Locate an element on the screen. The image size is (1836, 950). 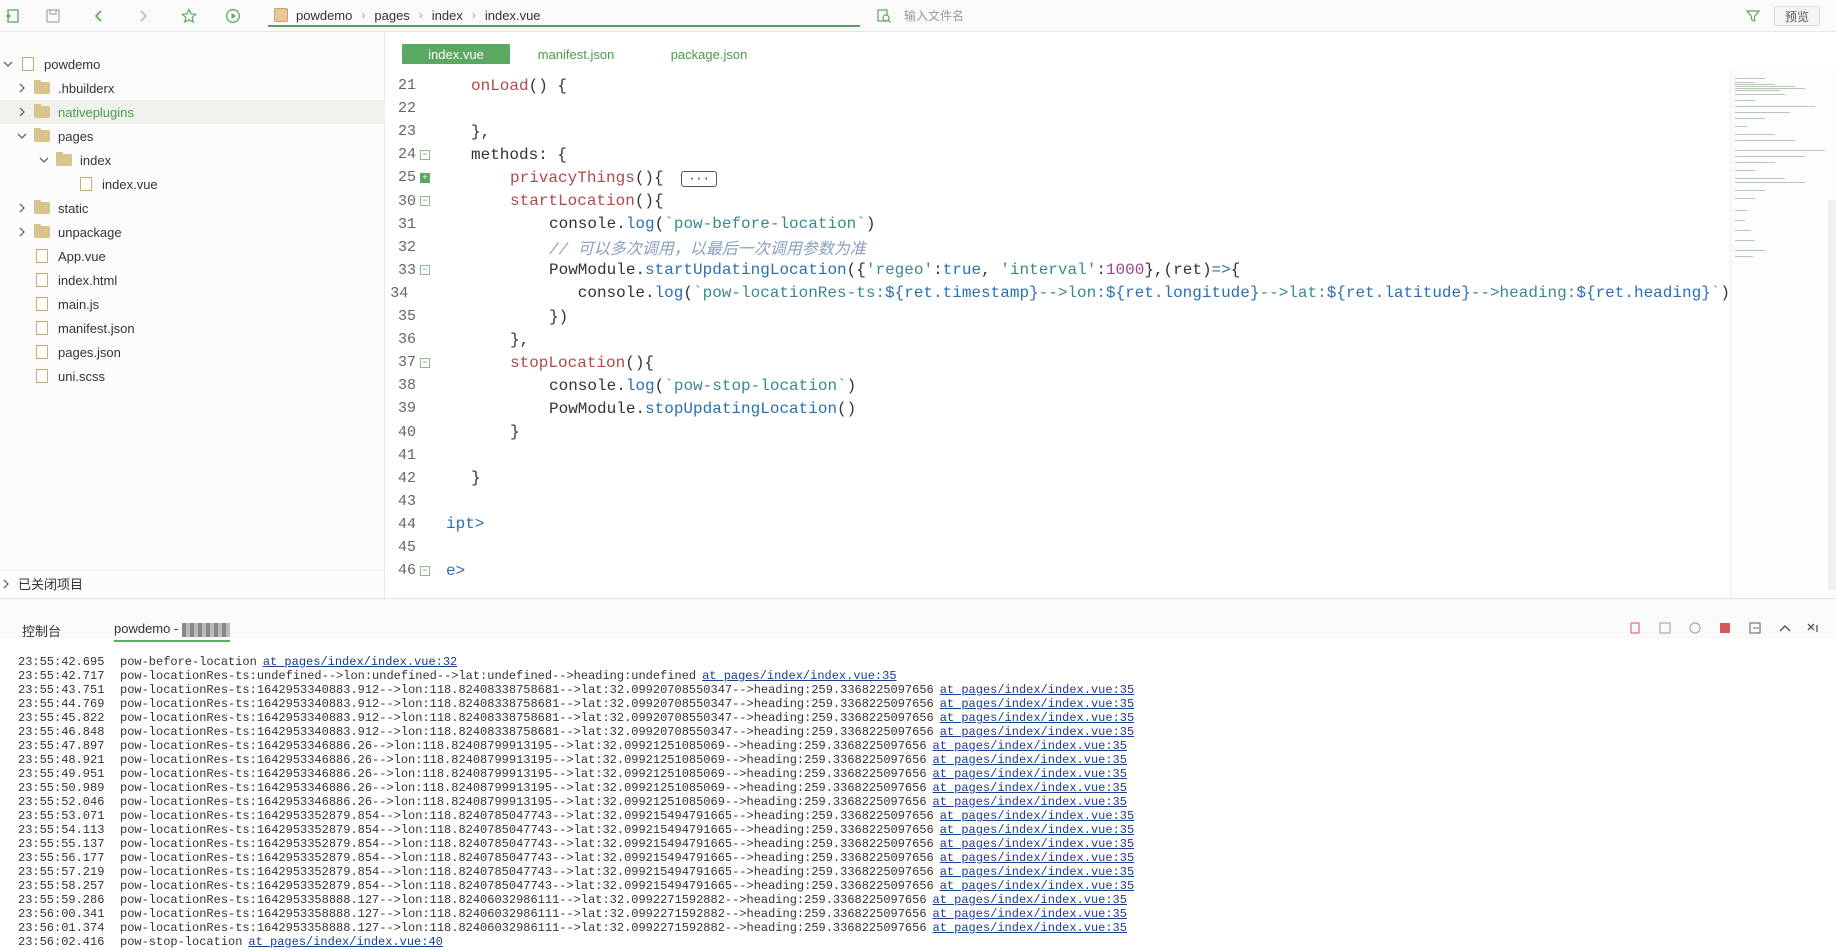
sidebar-item: static is located at coordinates (192, 208).